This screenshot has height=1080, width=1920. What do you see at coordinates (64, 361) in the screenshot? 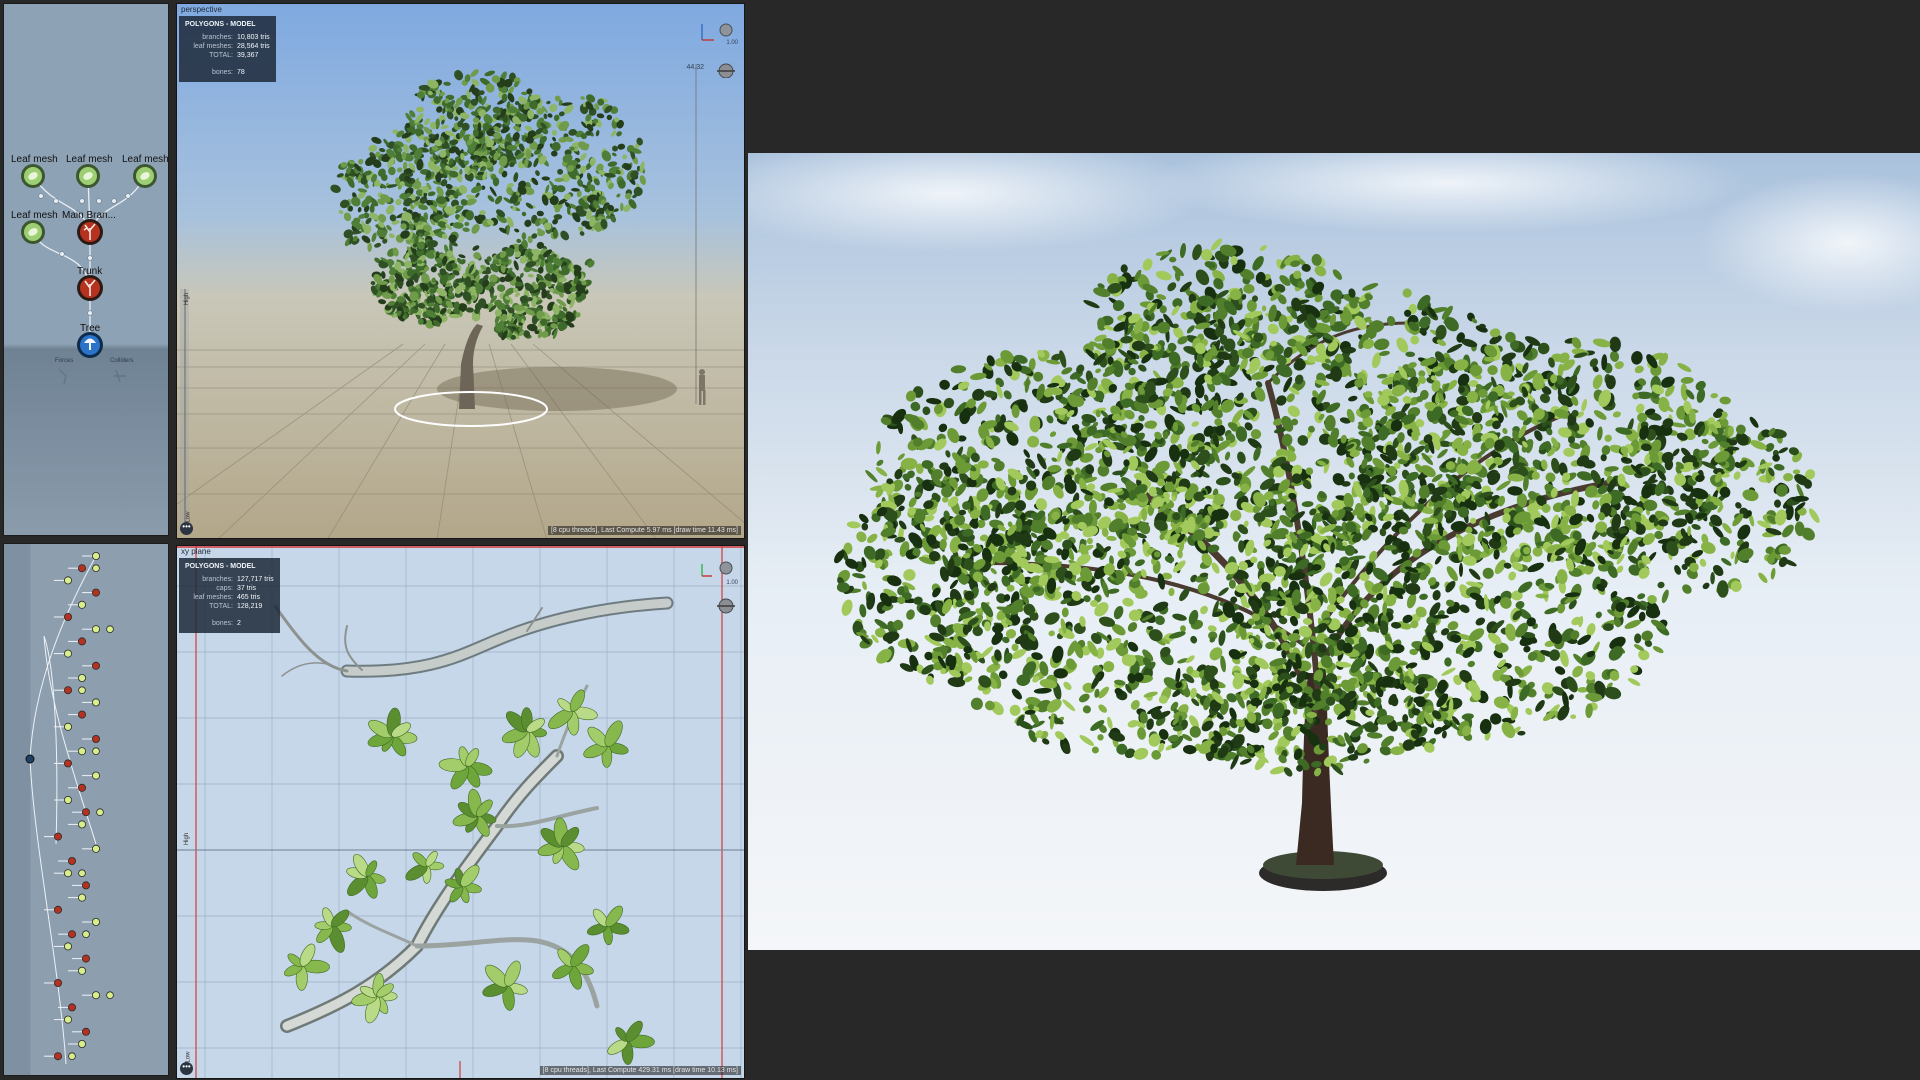
I see `forces-label: Forces` at bounding box center [64, 361].